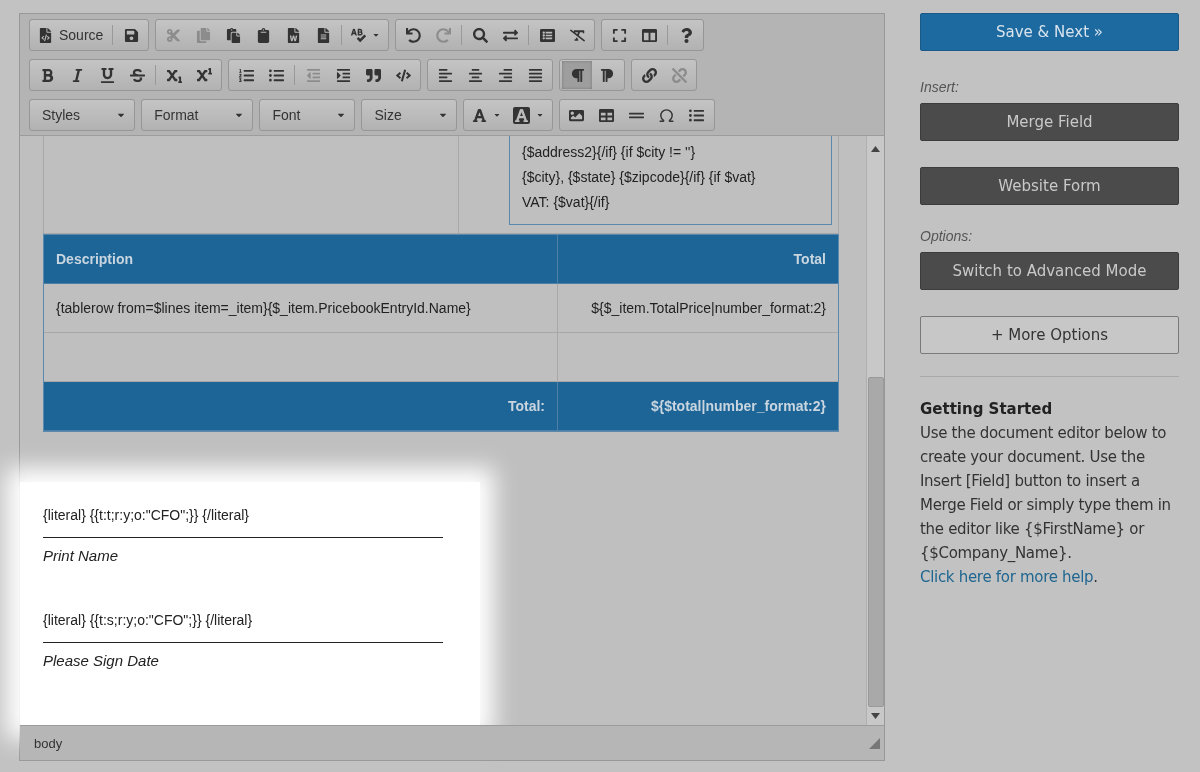 This screenshot has width=1200, height=772. I want to click on signature-caption: Print Name, so click(81, 555).